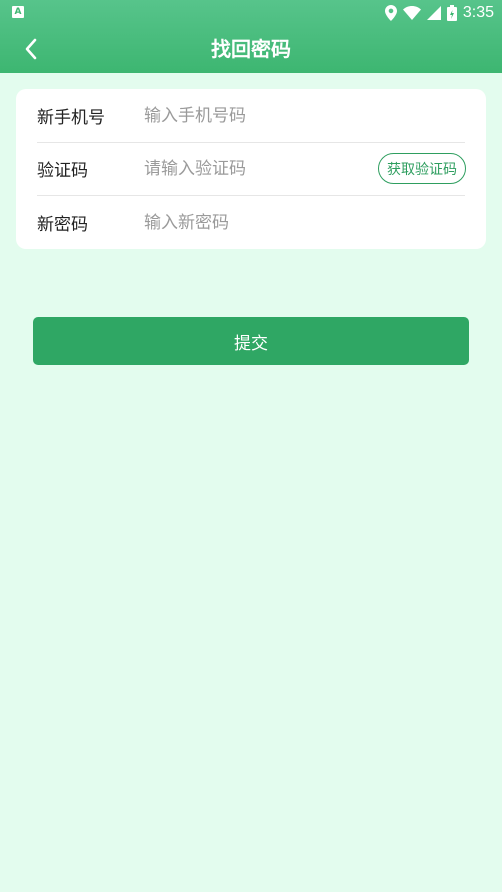  I want to click on password-row: 新密码, so click(251, 222).